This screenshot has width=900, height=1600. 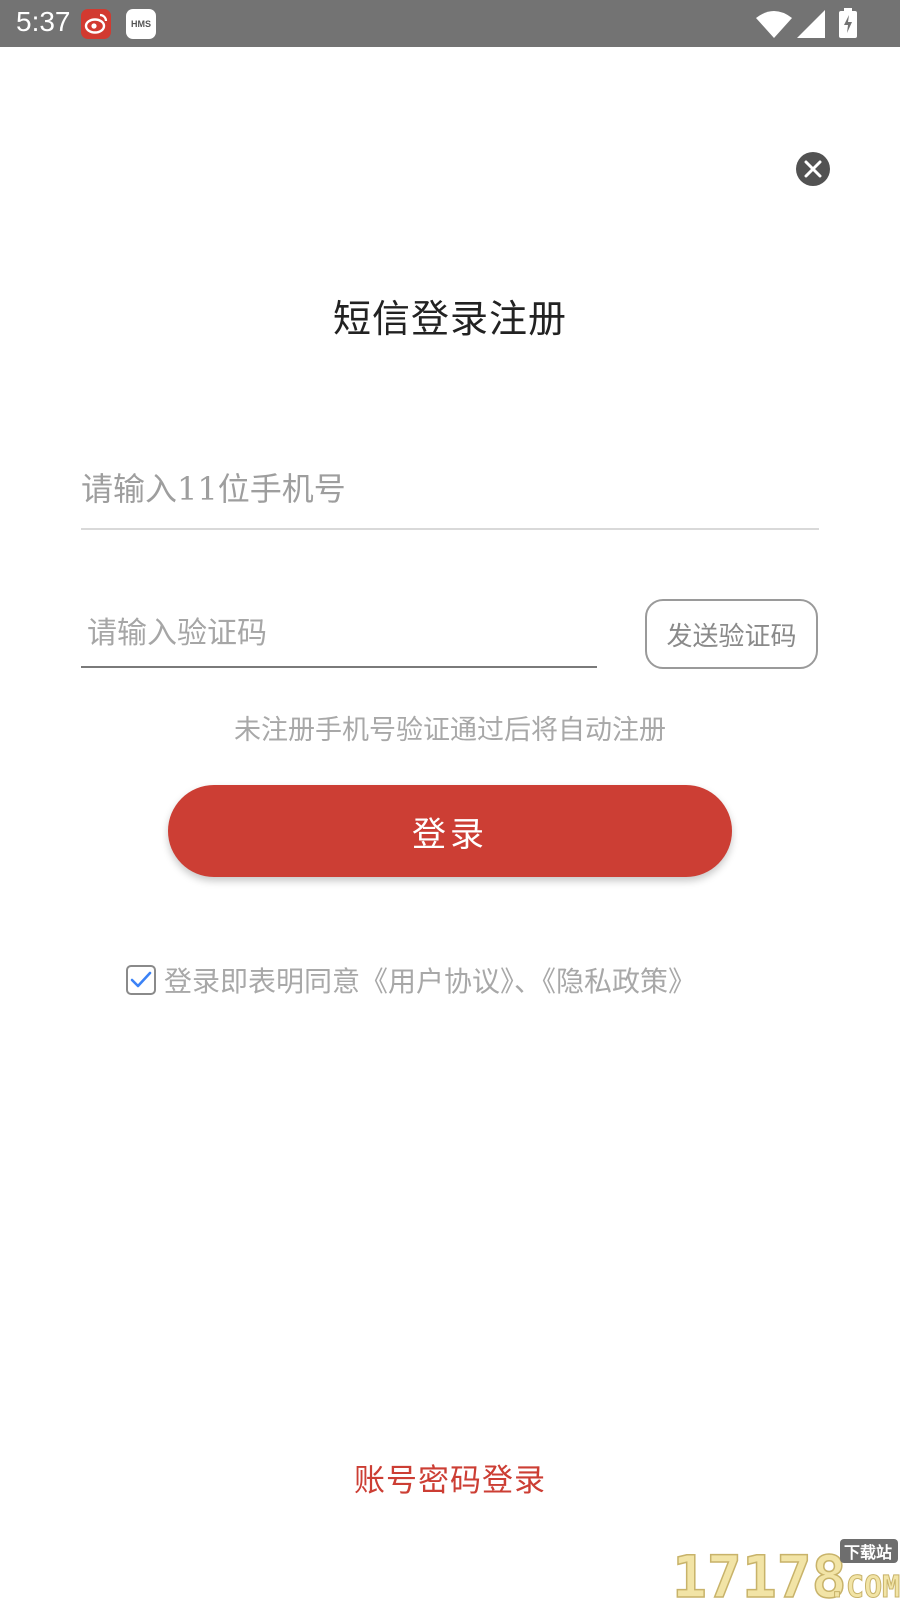 I want to click on auto-register-hint: 未注册手机号验证通过后将自动注册, so click(x=450, y=730).